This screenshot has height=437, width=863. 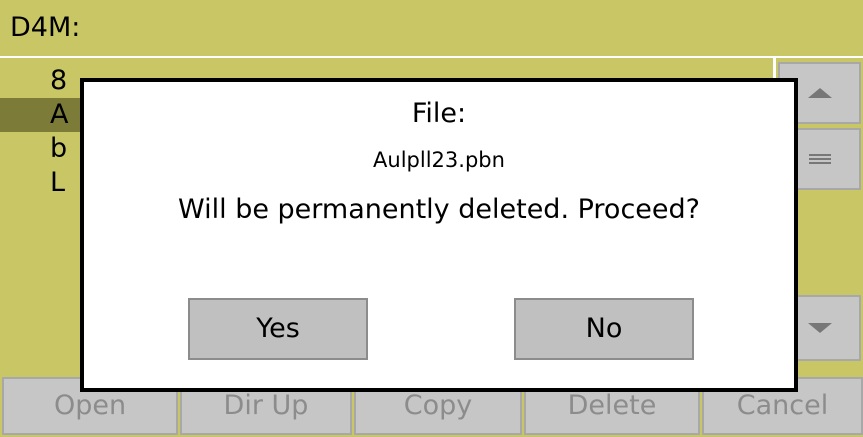 What do you see at coordinates (57, 183) in the screenshot?
I see `file-item: L` at bounding box center [57, 183].